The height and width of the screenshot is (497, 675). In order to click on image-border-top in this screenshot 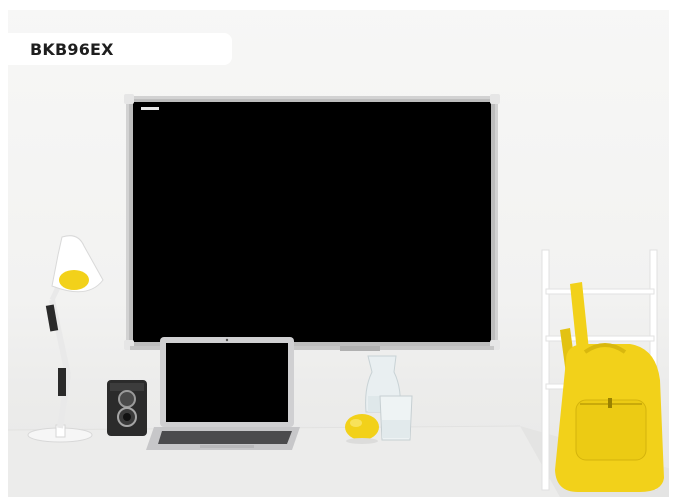, I will do `click(337, 5)`.